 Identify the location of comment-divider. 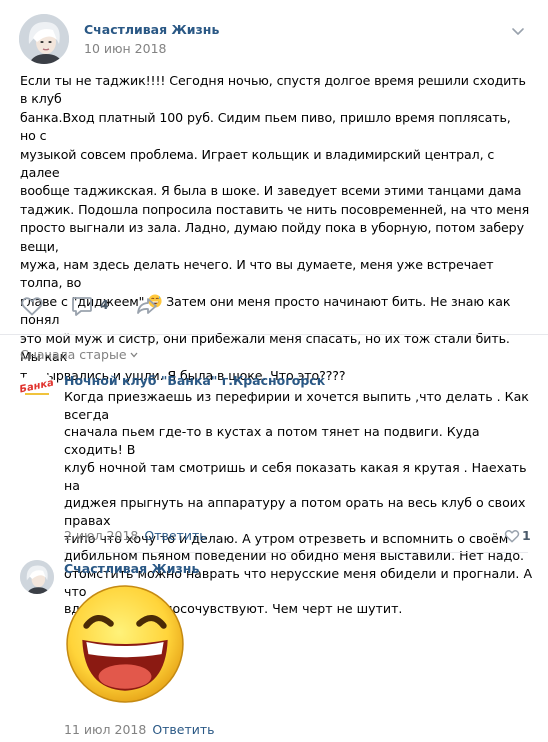
(296, 552).